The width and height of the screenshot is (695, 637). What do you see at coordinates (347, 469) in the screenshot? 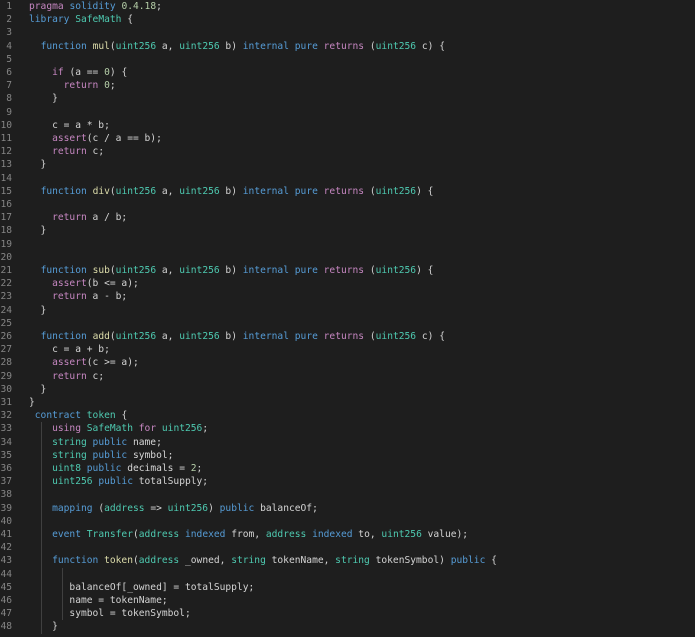
I see `code-line: 36 uint8 public decimals = 2;` at bounding box center [347, 469].